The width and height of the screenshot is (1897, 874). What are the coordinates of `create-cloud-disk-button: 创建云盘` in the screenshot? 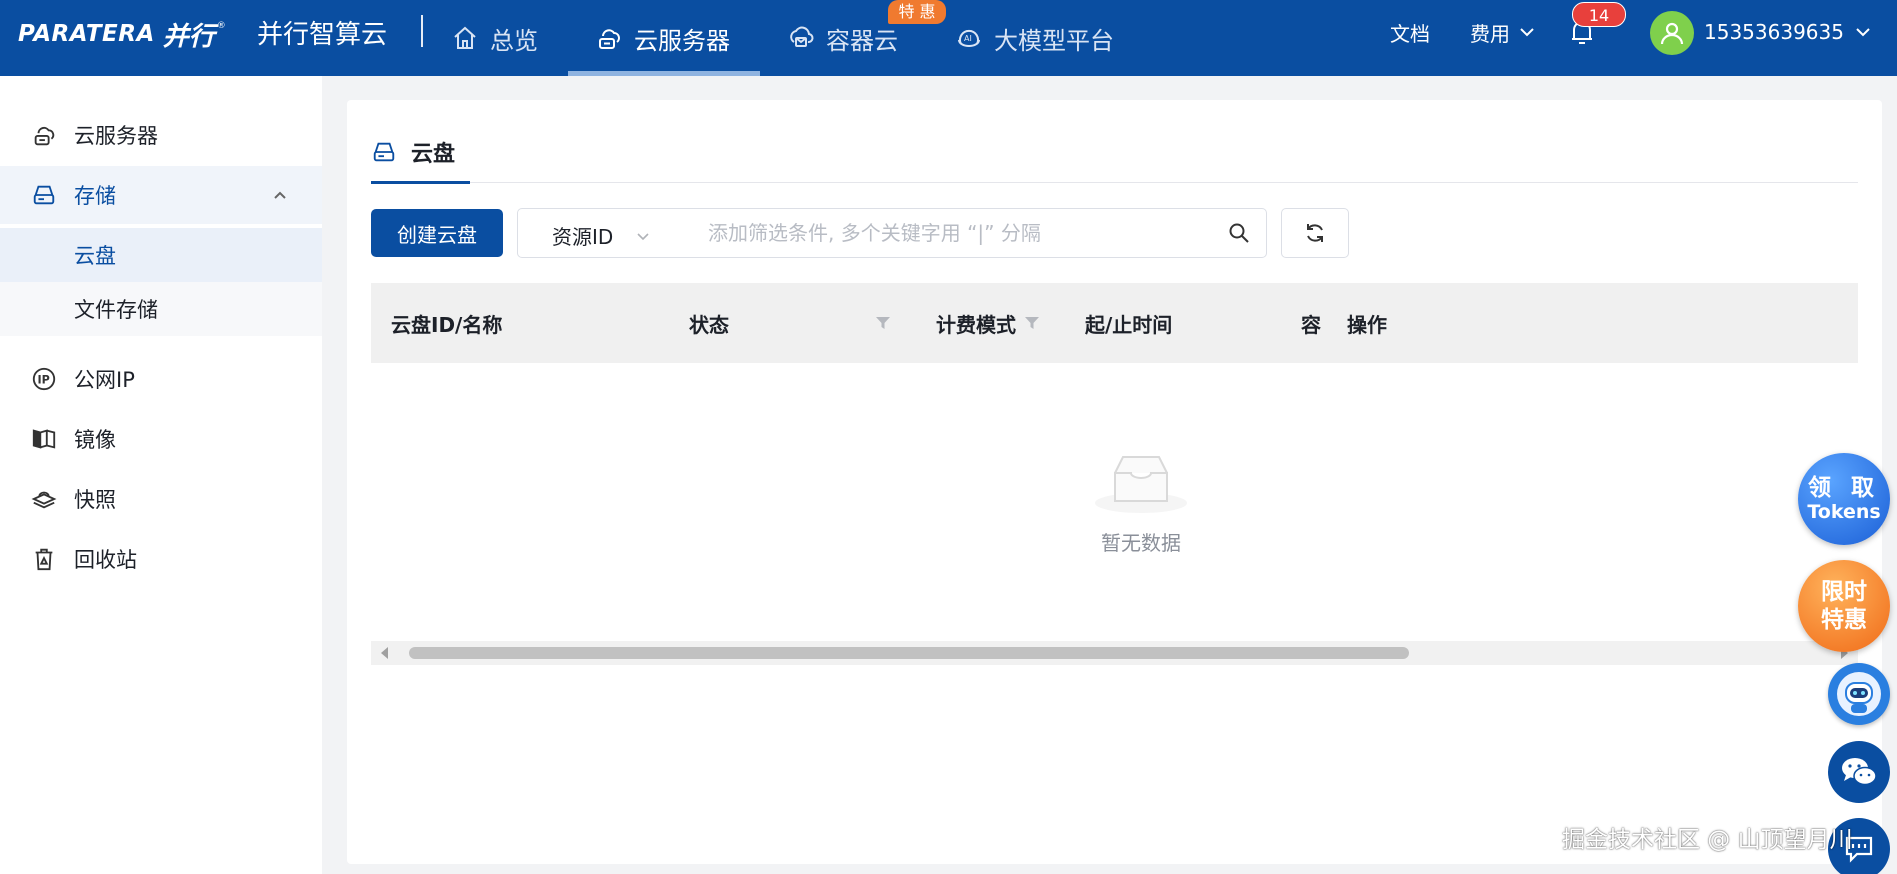 It's located at (437, 233).